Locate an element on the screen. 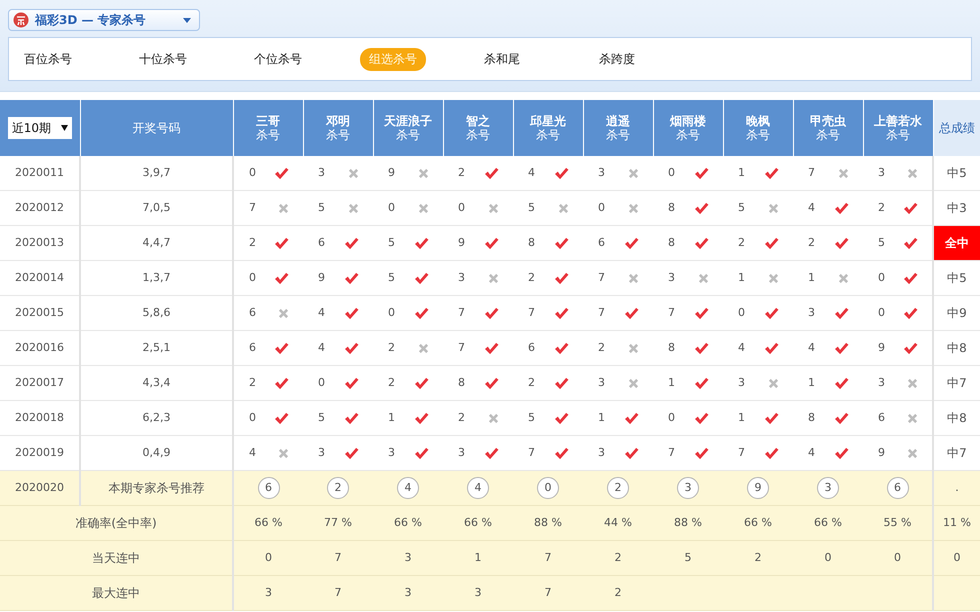 Image resolution: width=980 pixels, height=612 pixels. tab: 百位杀号 is located at coordinates (48, 59).